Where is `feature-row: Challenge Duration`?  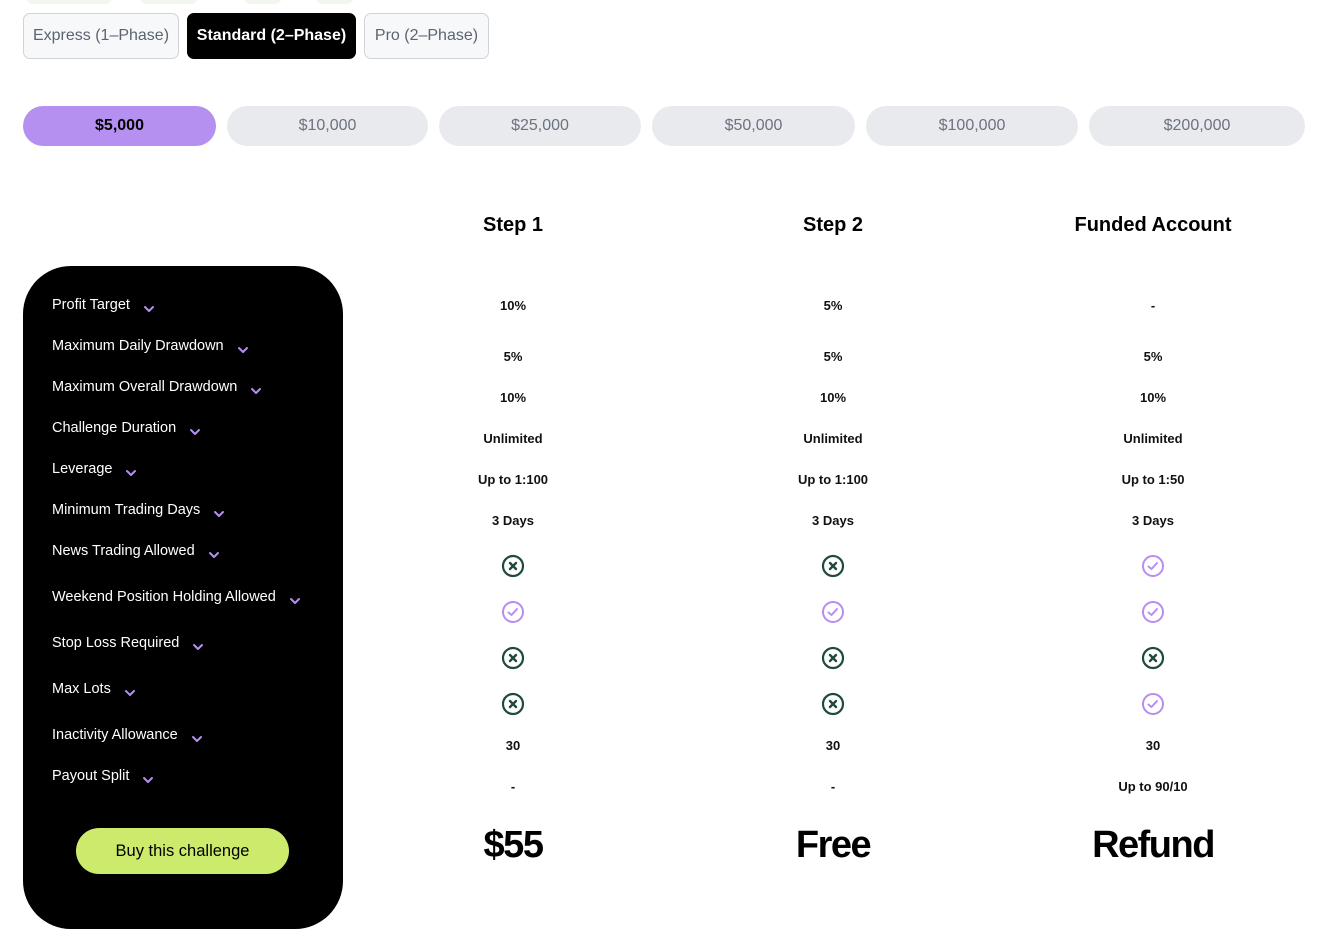 feature-row: Challenge Duration is located at coordinates (126, 428).